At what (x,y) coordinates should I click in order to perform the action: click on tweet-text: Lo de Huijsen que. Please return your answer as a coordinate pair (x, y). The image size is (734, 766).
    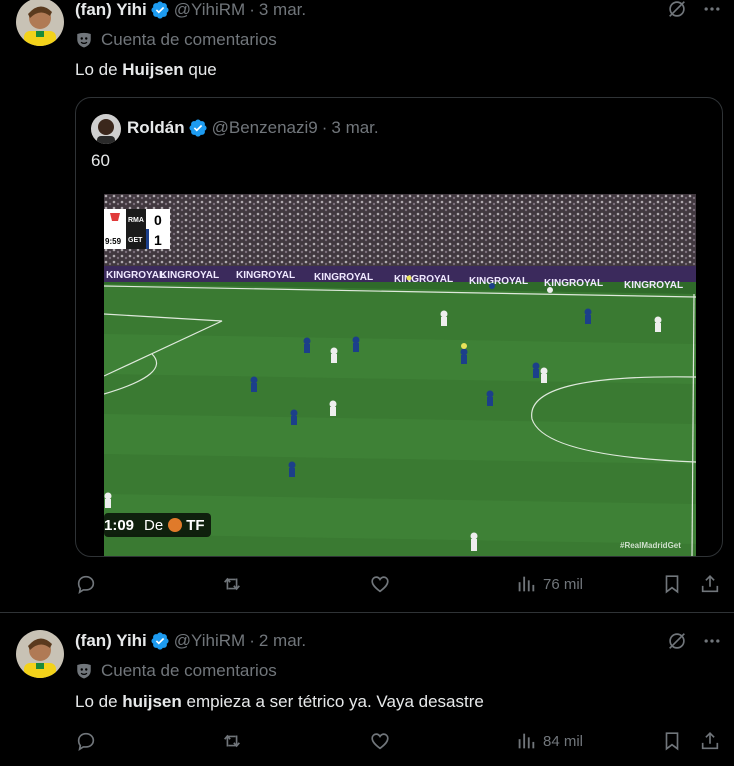
    Looking at the image, I should click on (146, 70).